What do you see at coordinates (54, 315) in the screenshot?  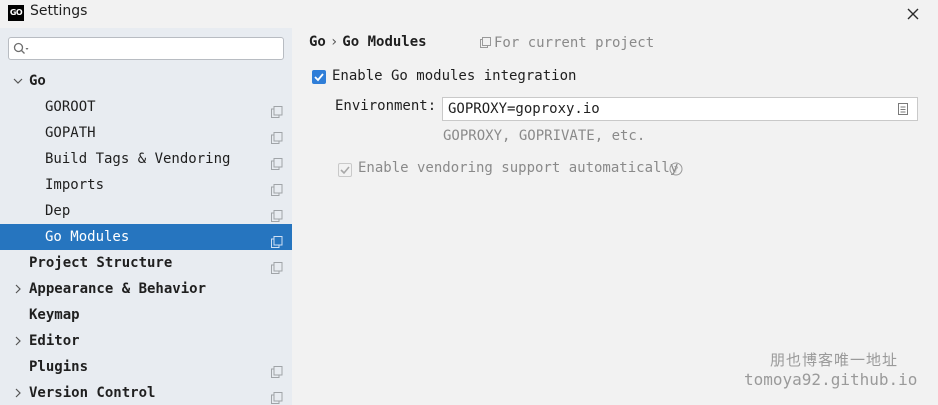 I see `sidebar-item-label: Keymap` at bounding box center [54, 315].